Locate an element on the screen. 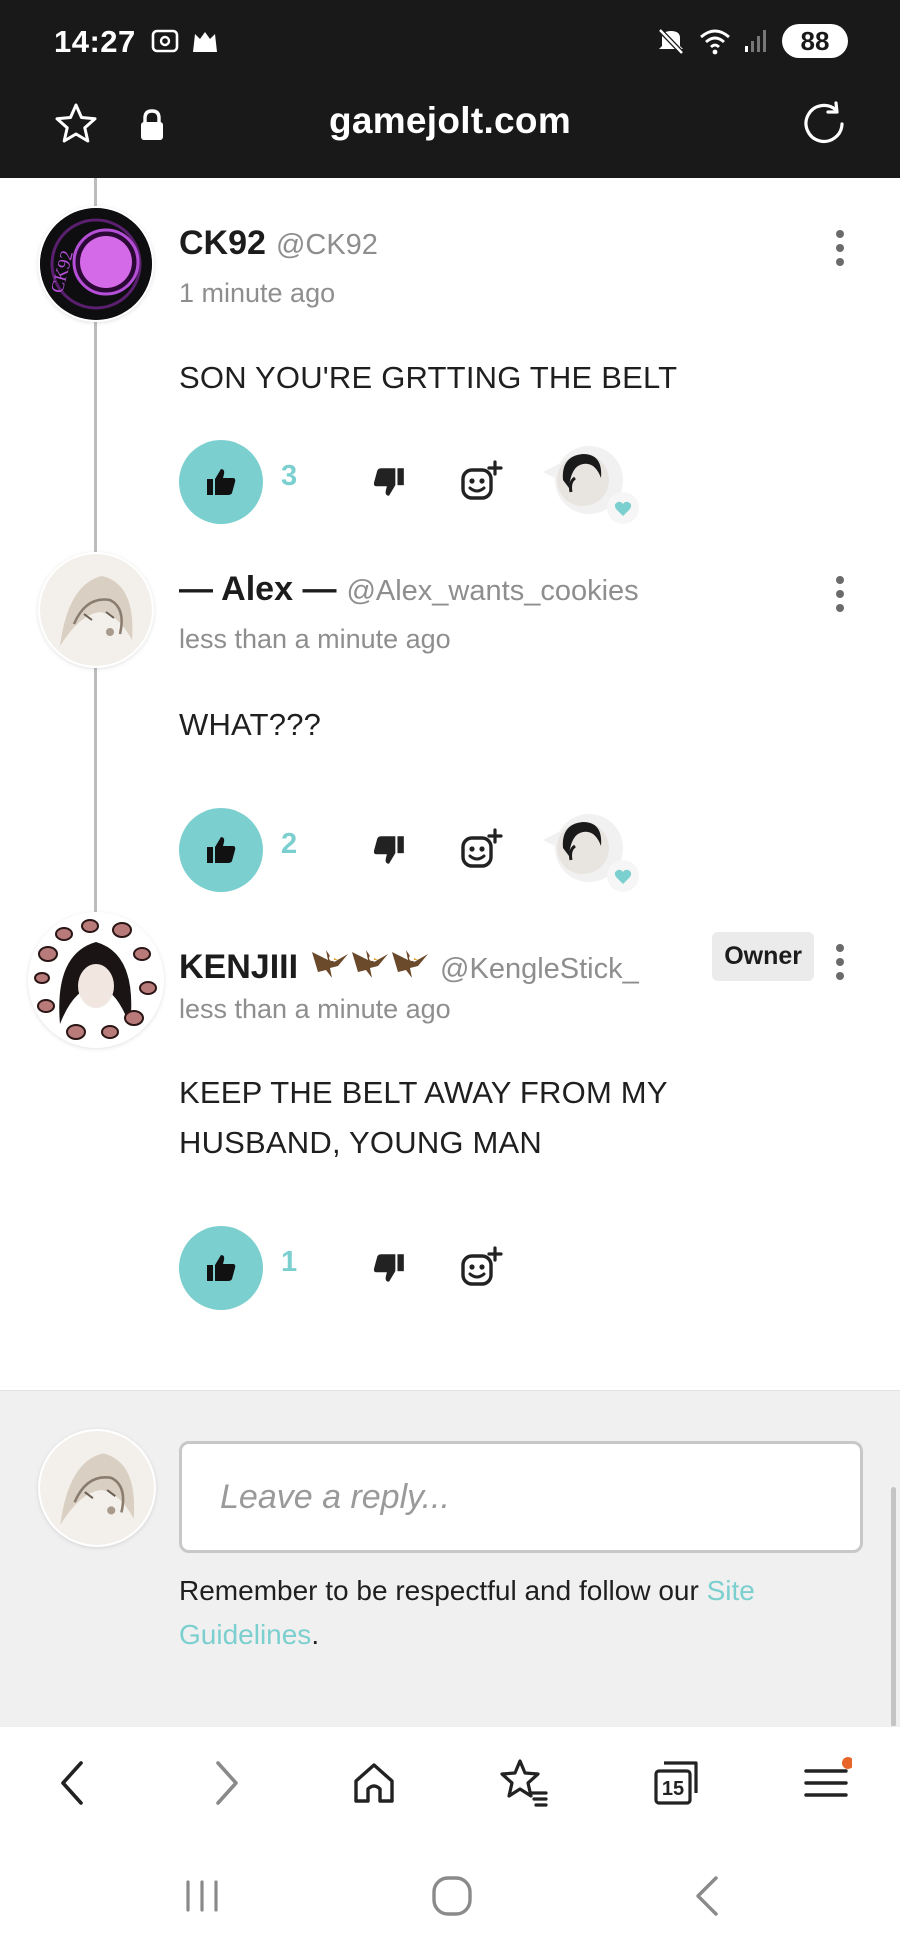 Image resolution: width=900 pixels, height=1950 pixels. avatar: CK92 is located at coordinates (96, 264).